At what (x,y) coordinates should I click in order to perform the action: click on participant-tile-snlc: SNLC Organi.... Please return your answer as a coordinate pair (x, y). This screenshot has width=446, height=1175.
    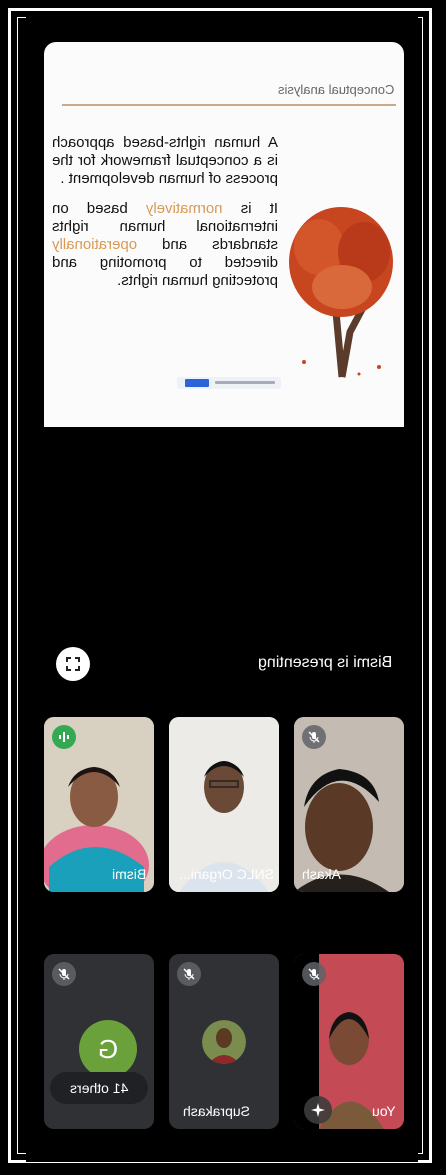
    Looking at the image, I should click on (224, 804).